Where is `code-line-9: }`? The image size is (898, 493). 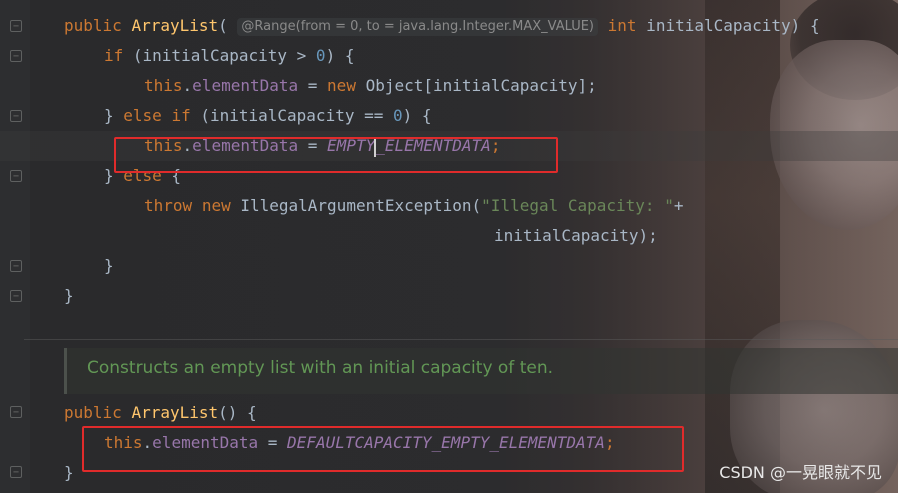 code-line-9: } is located at coordinates (109, 266).